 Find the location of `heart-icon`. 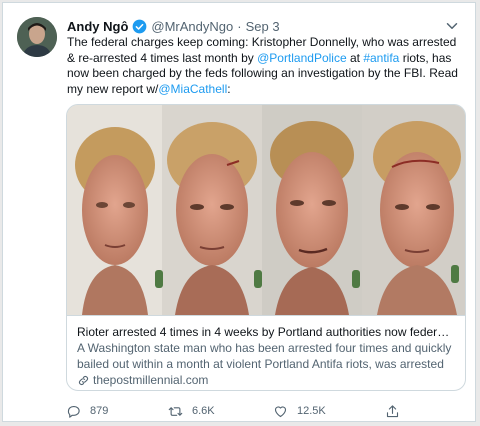

heart-icon is located at coordinates (280, 411).